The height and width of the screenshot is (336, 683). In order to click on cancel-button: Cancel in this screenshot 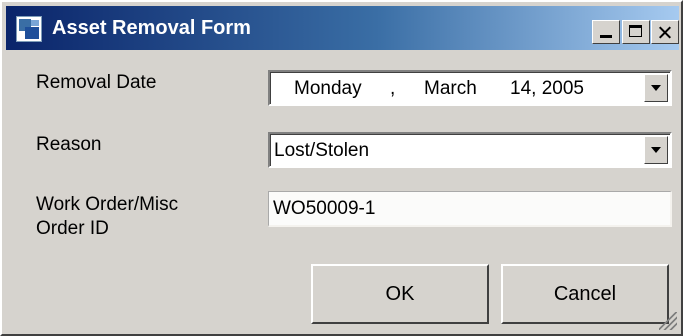, I will do `click(585, 294)`.